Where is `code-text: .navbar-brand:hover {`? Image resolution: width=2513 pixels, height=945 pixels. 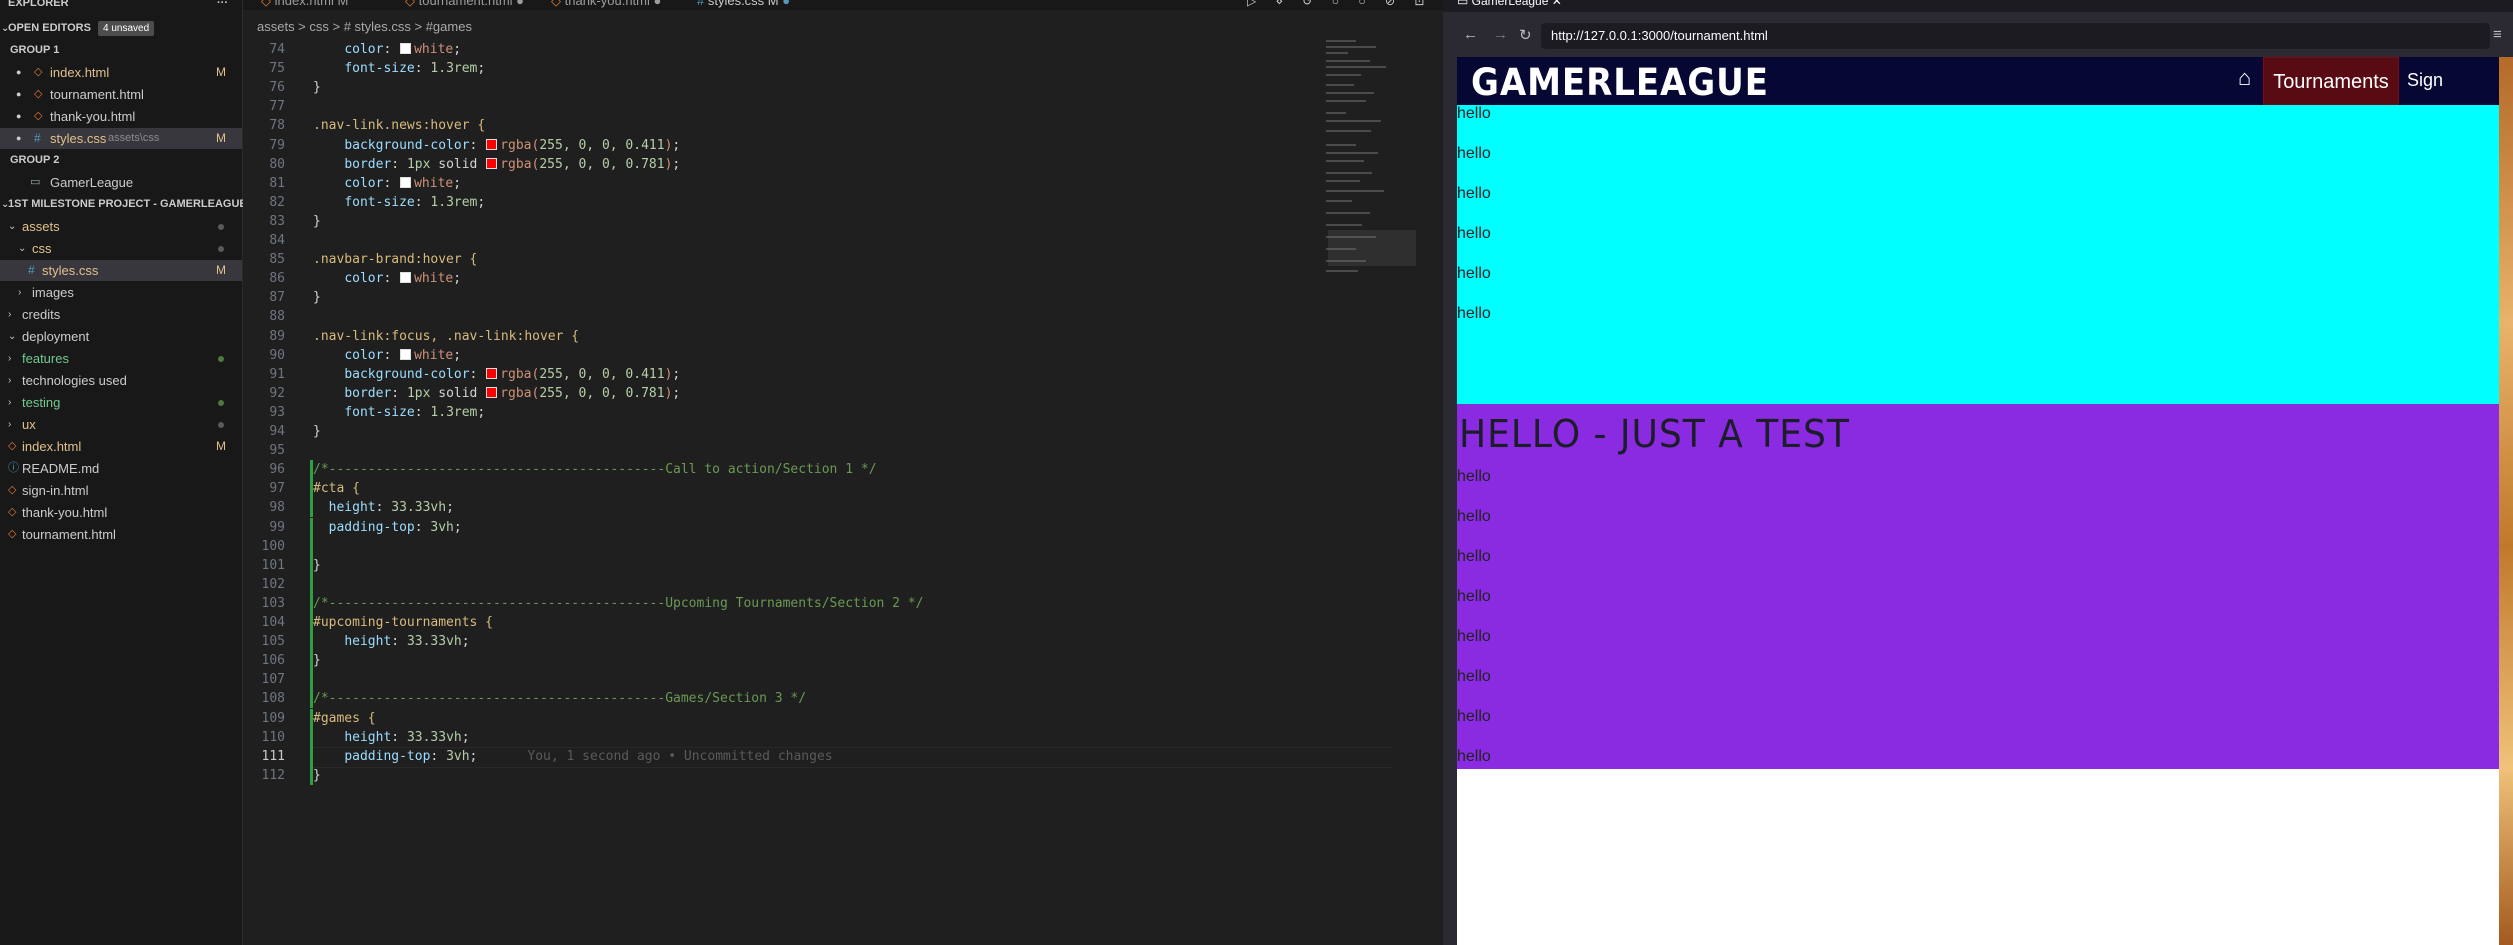 code-text: .navbar-brand:hover { is located at coordinates (395, 259).